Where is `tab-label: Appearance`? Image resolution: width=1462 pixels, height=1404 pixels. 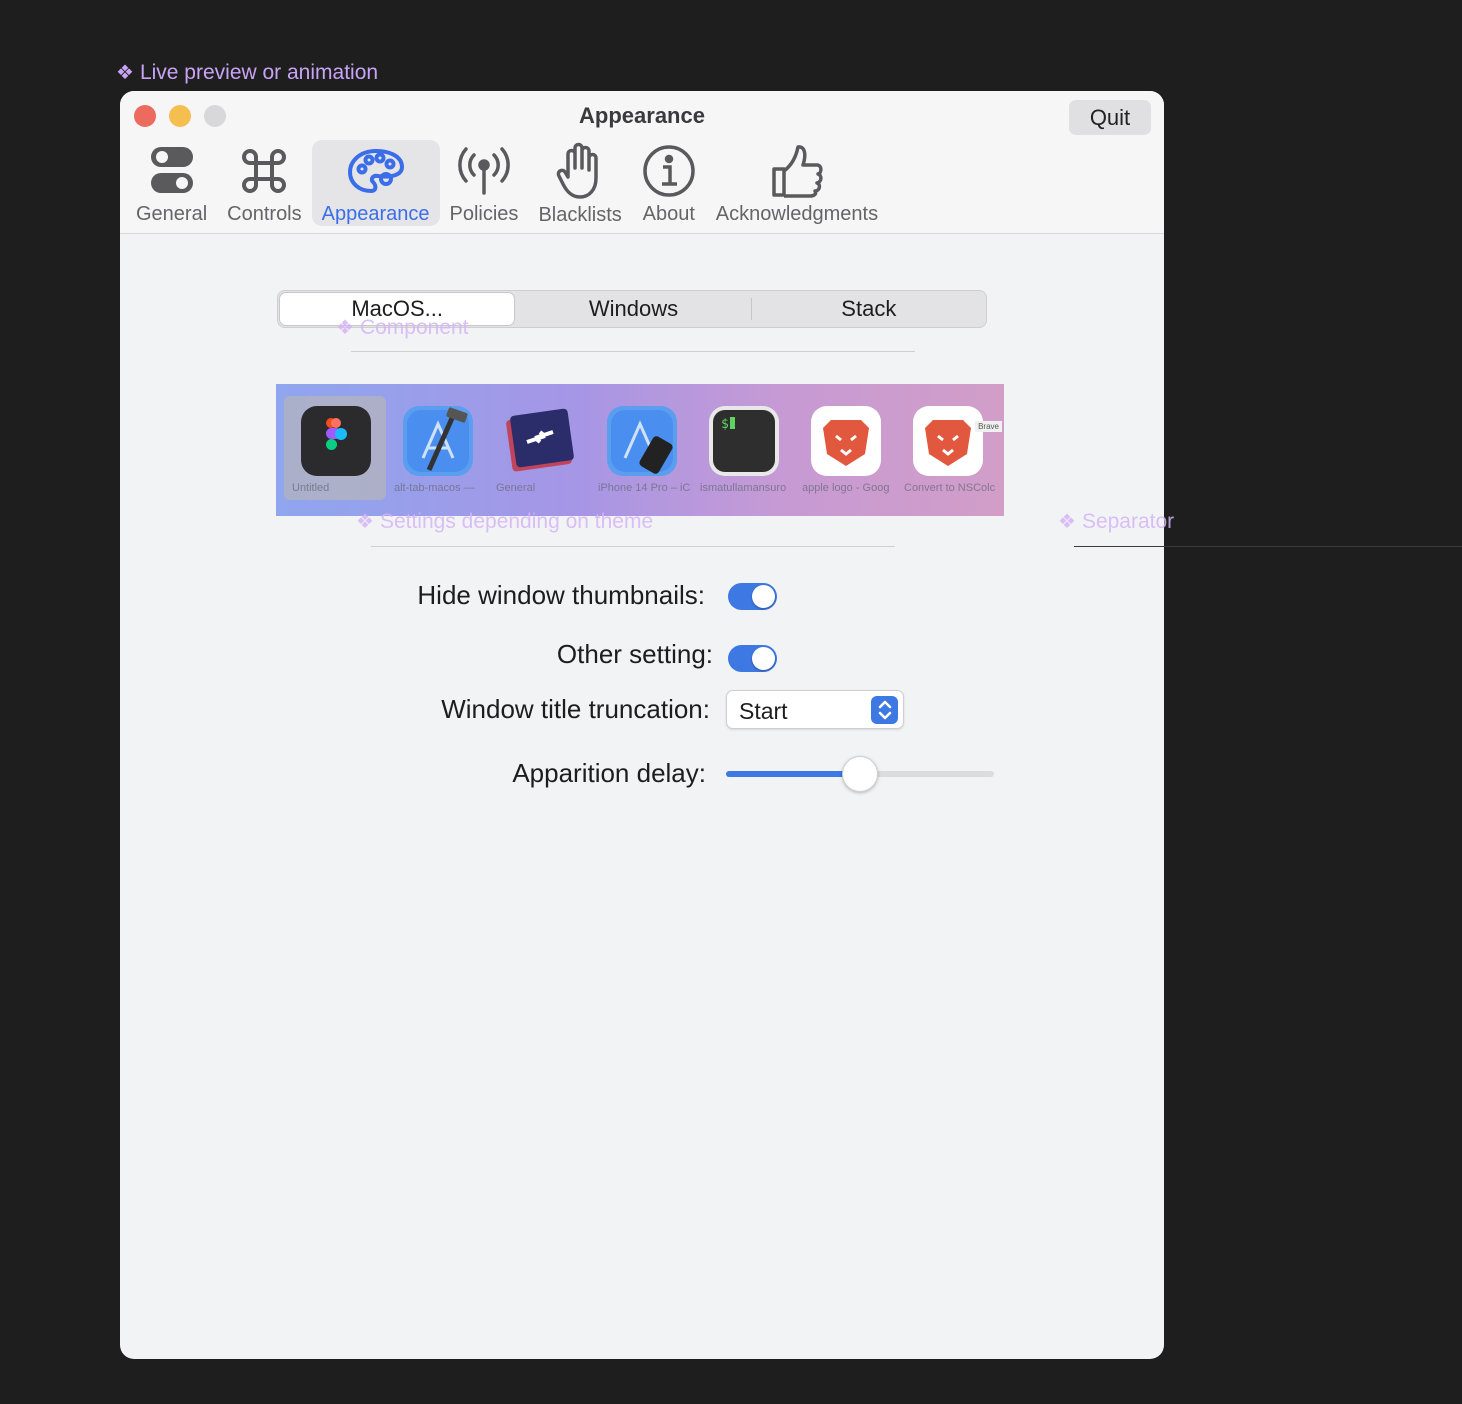
tab-label: Appearance is located at coordinates (375, 214).